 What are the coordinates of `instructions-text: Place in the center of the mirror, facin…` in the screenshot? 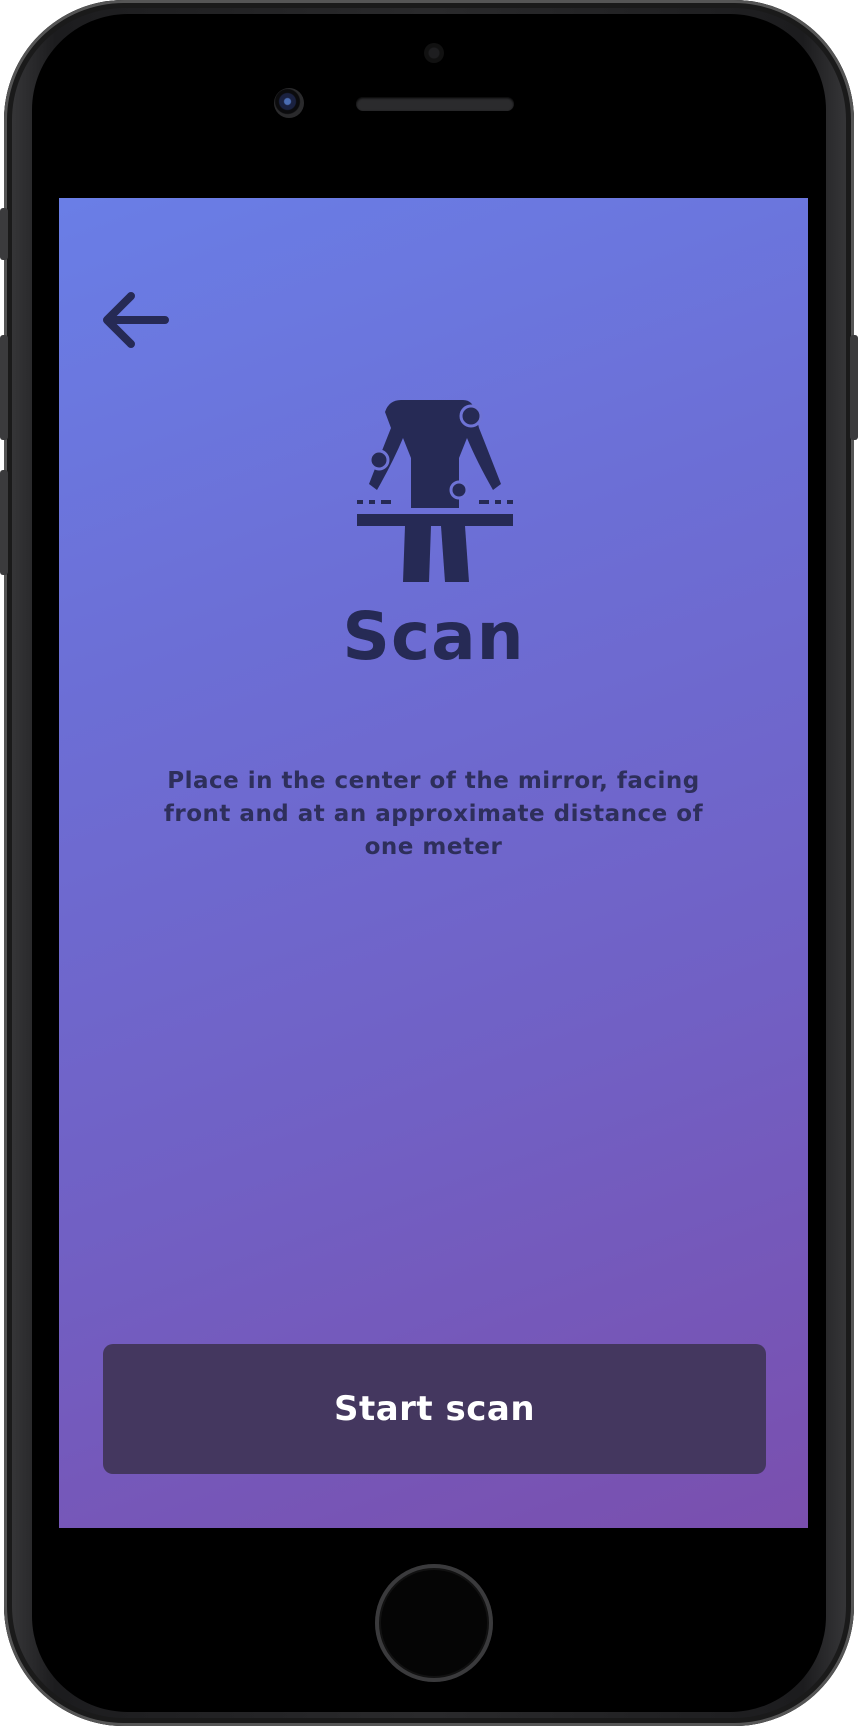 It's located at (433, 814).